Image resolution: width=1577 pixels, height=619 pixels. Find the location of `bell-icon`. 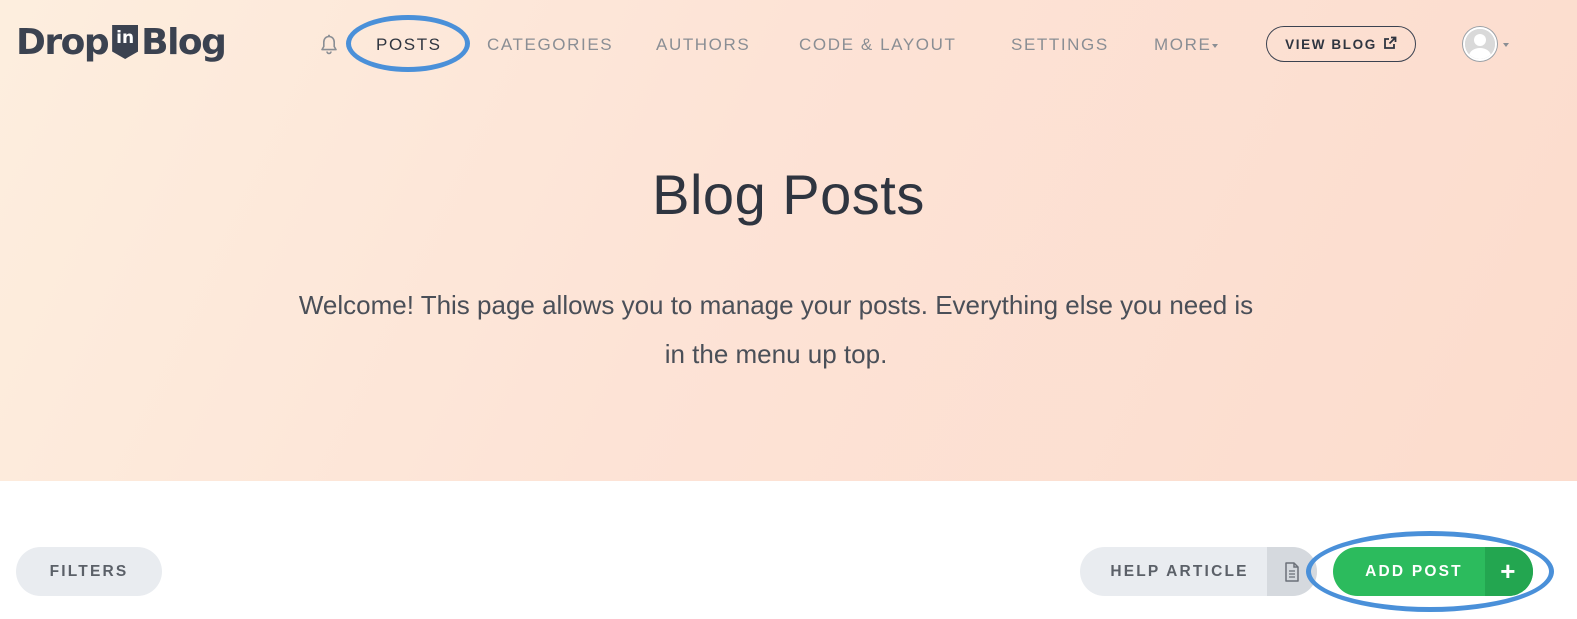

bell-icon is located at coordinates (329, 45).